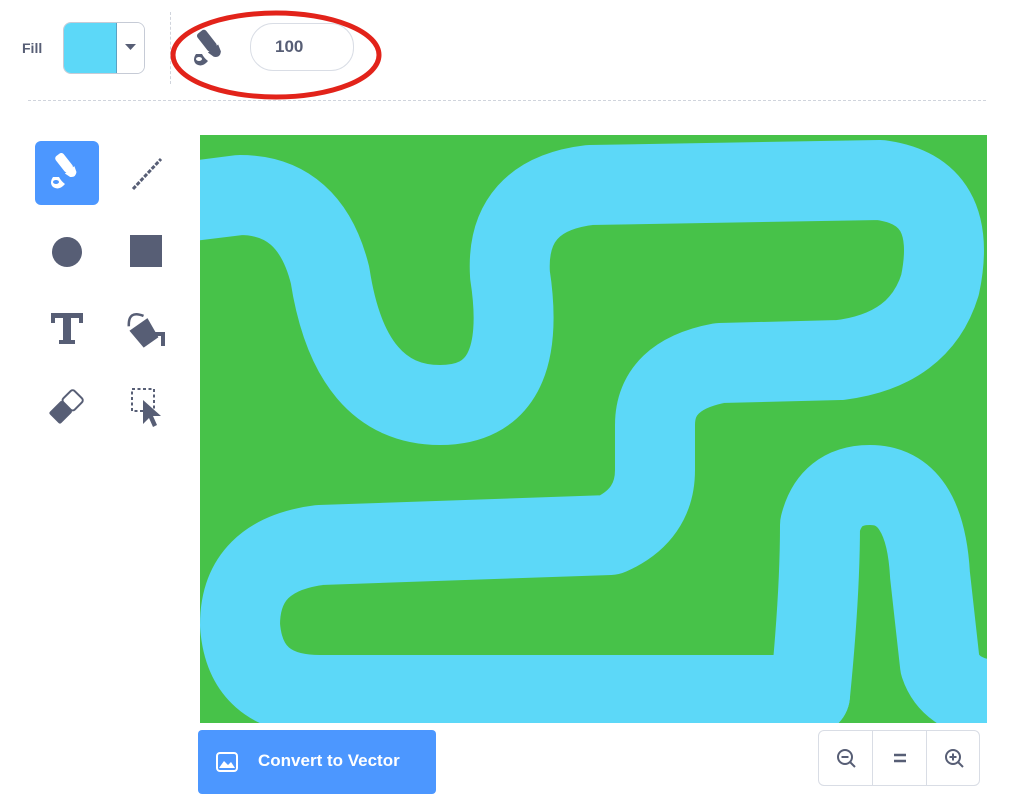  I want to click on fill-color-picker, so click(104, 48).